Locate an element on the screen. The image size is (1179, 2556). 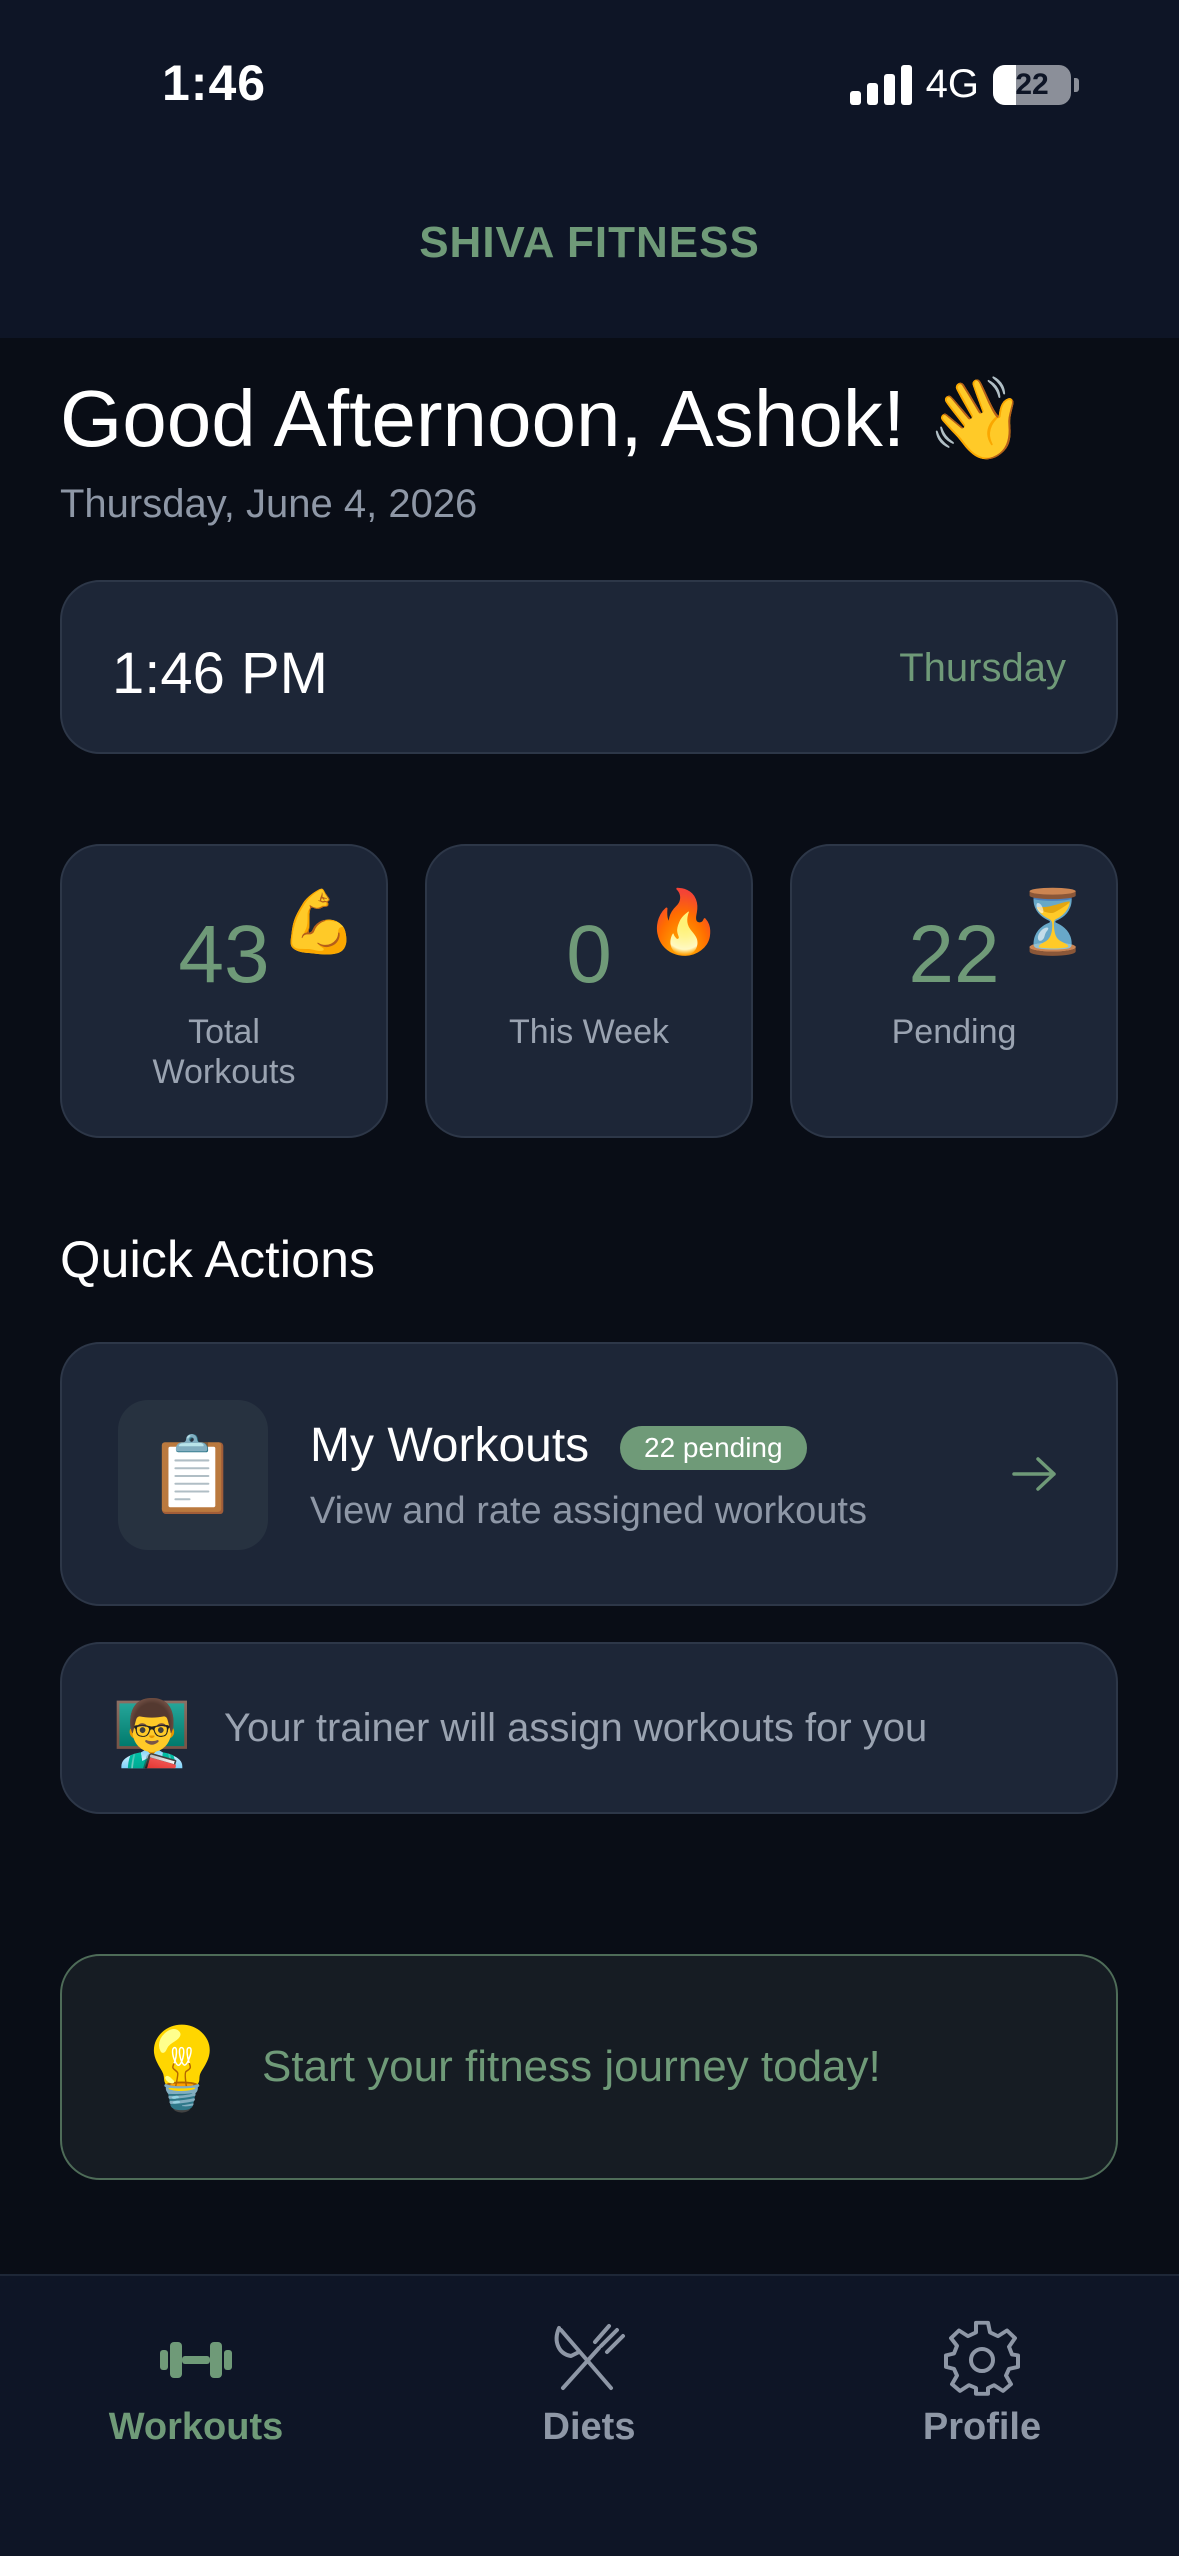
stat-label: Pending is located at coordinates (954, 1032).